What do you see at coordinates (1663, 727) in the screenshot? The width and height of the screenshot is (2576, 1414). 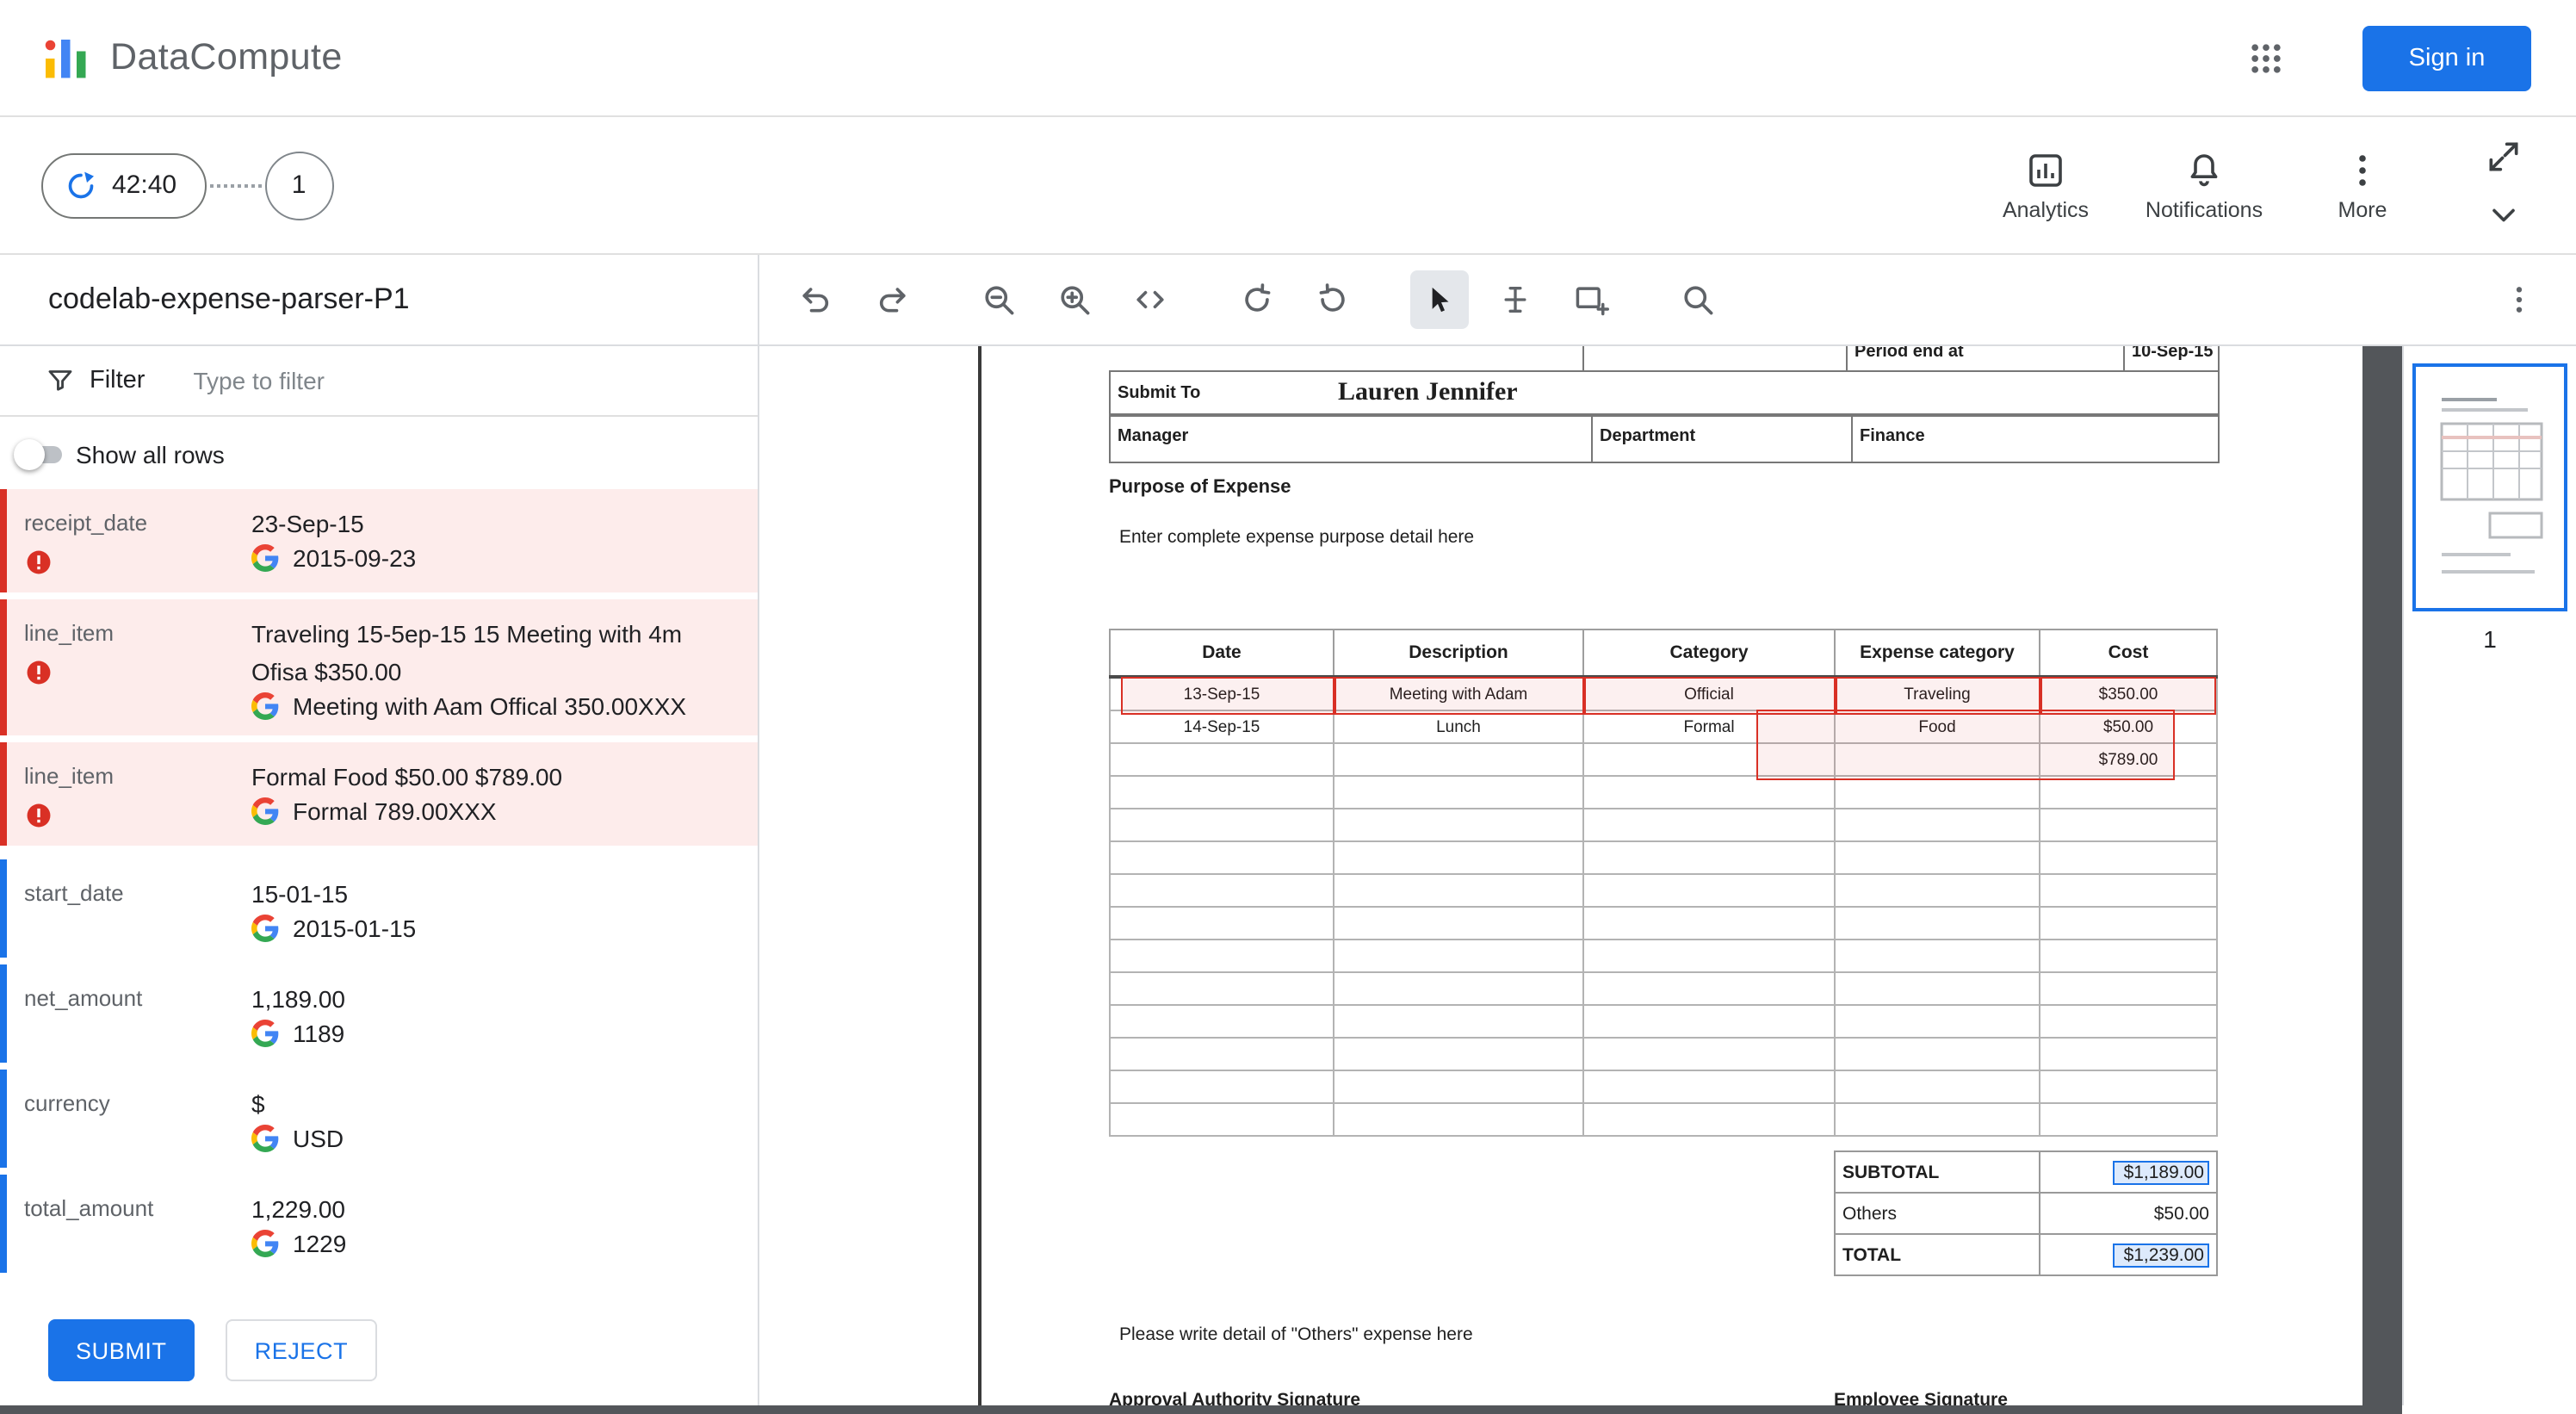 I see `table-row: 14-Sep-15 Lunch Formal Food $50.00` at bounding box center [1663, 727].